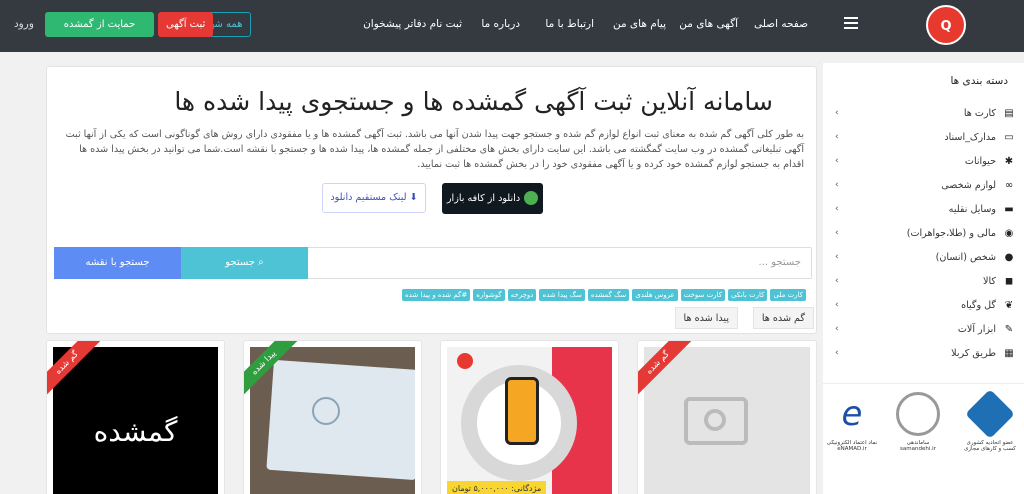 The height and width of the screenshot is (494, 1024). I want to click on download-direct-button: ⬇ لینک مستقیم دانلود, so click(374, 198).